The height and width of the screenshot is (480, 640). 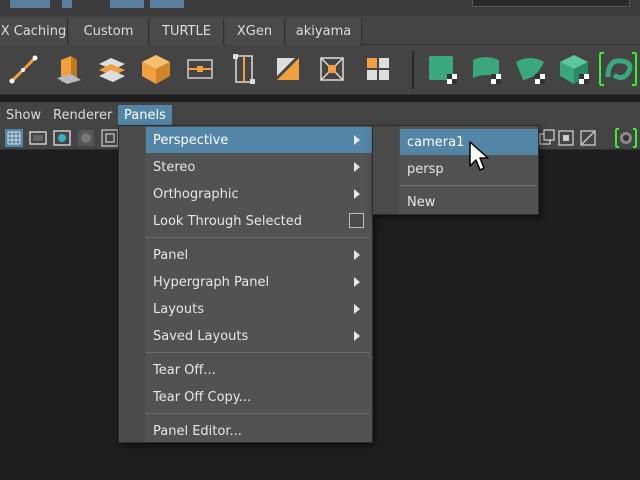 I want to click on menu-show: Show, so click(x=23, y=115).